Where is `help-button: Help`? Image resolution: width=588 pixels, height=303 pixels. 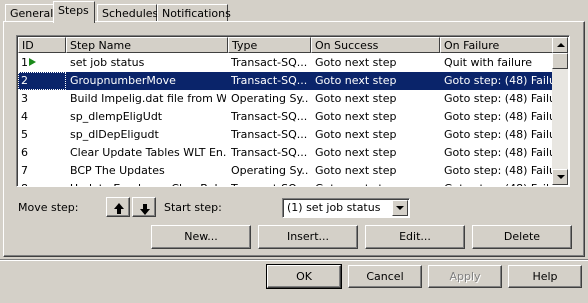 help-button: Help is located at coordinates (545, 276).